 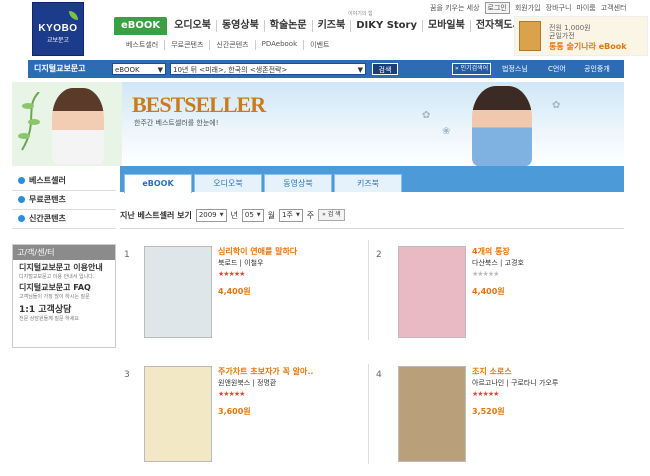 I want to click on subnav-new: 신간콘텐츠, so click(x=233, y=45).